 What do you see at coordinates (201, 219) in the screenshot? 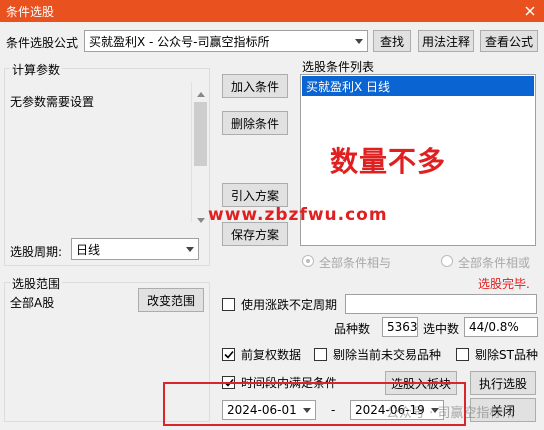
I see `scroll-down-icon` at bounding box center [201, 219].